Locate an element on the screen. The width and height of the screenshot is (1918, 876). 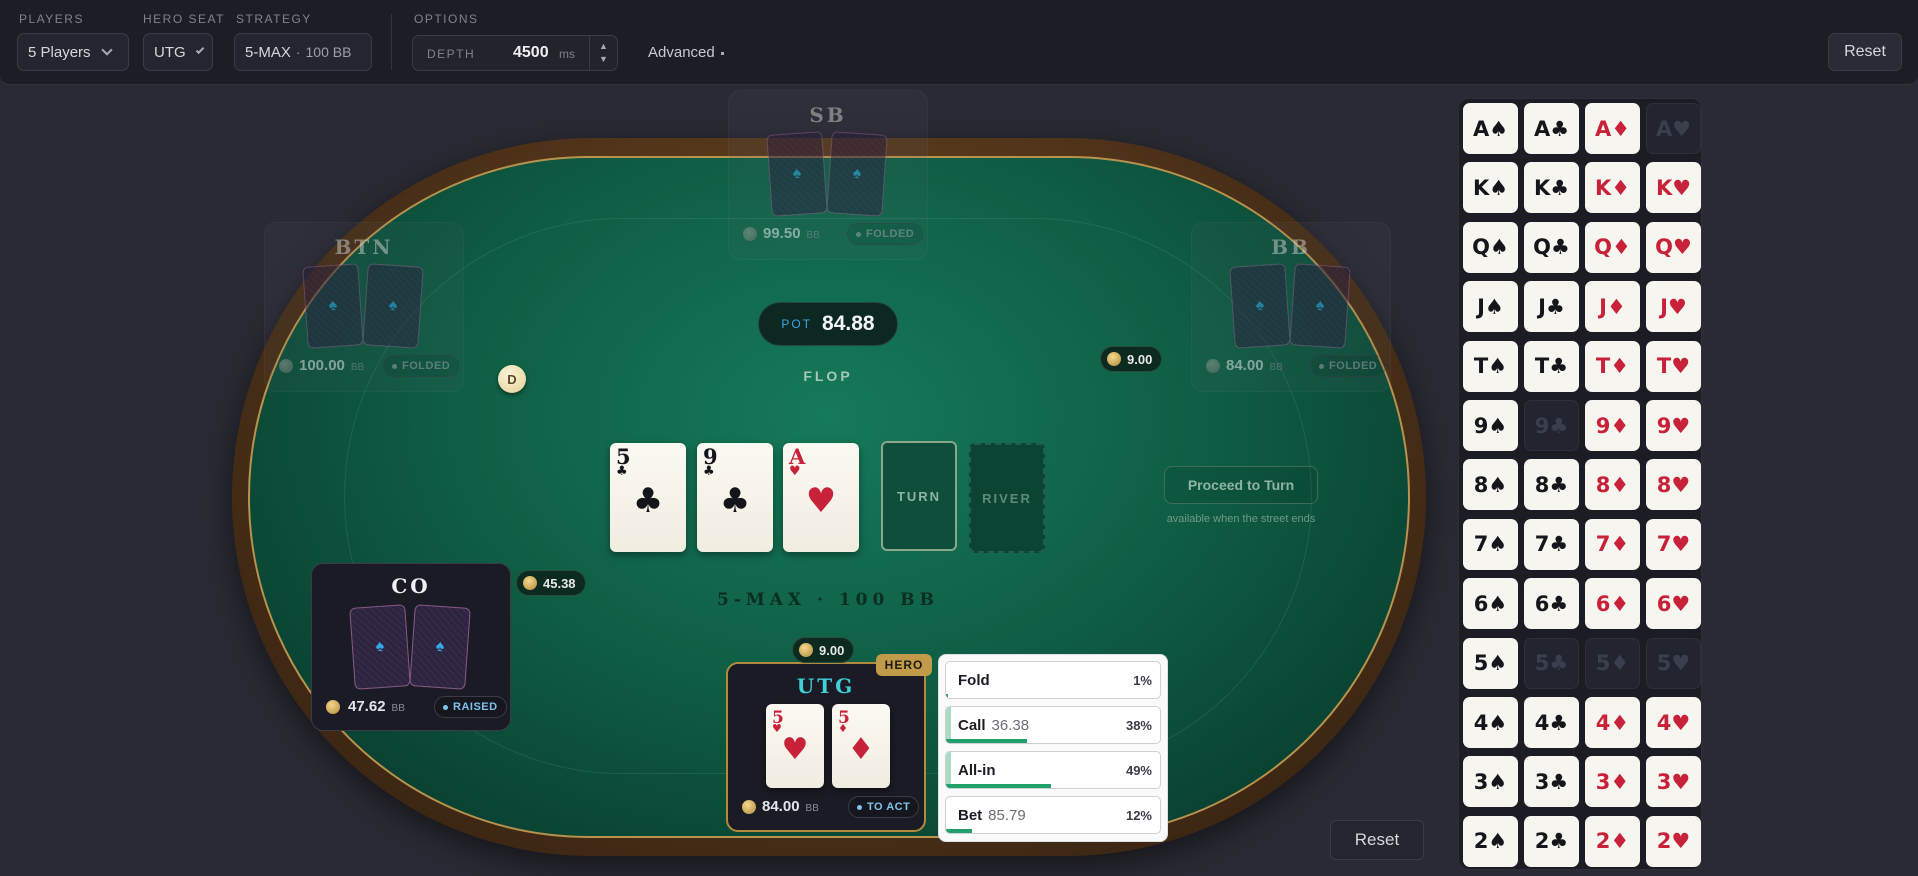
stack-value: 47.62 is located at coordinates (367, 706).